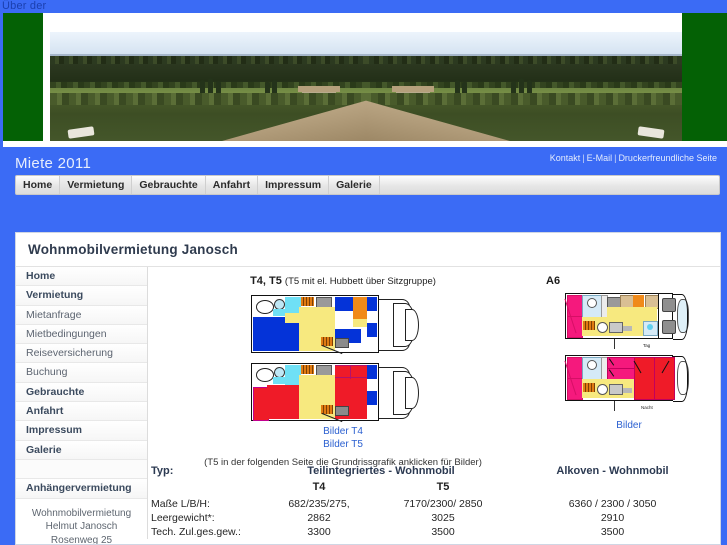 The width and height of the screenshot is (727, 545). I want to click on floorplan-image-t5, so click(343, 392).